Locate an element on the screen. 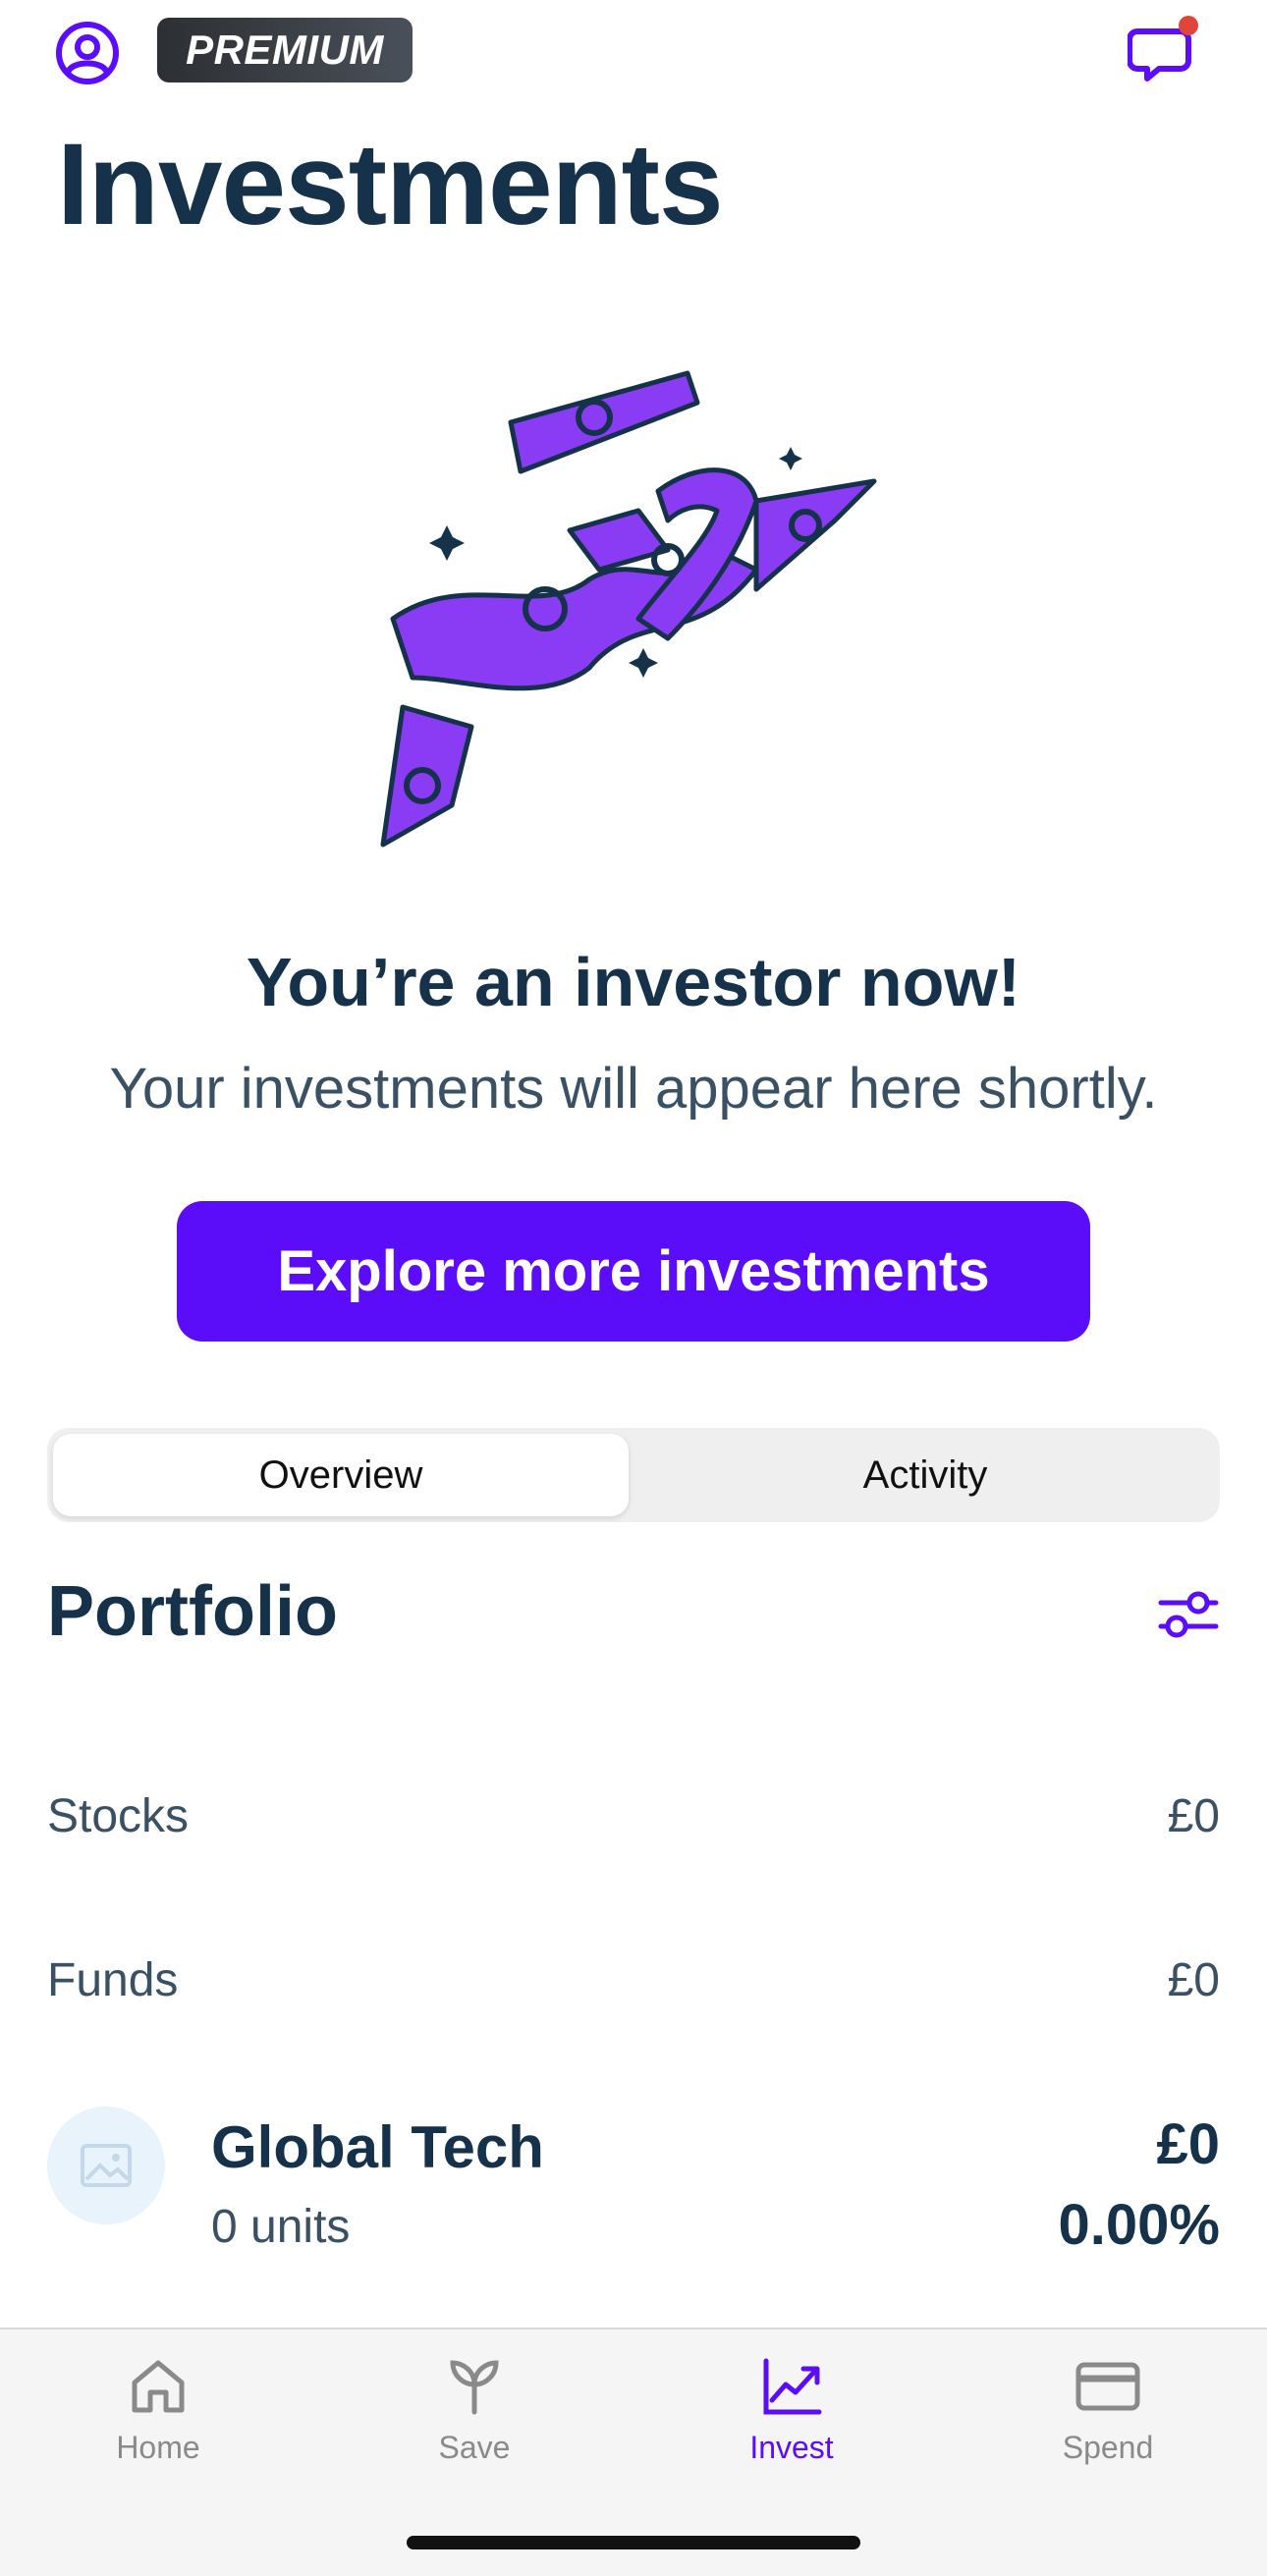  chart-up-icon is located at coordinates (792, 2386).